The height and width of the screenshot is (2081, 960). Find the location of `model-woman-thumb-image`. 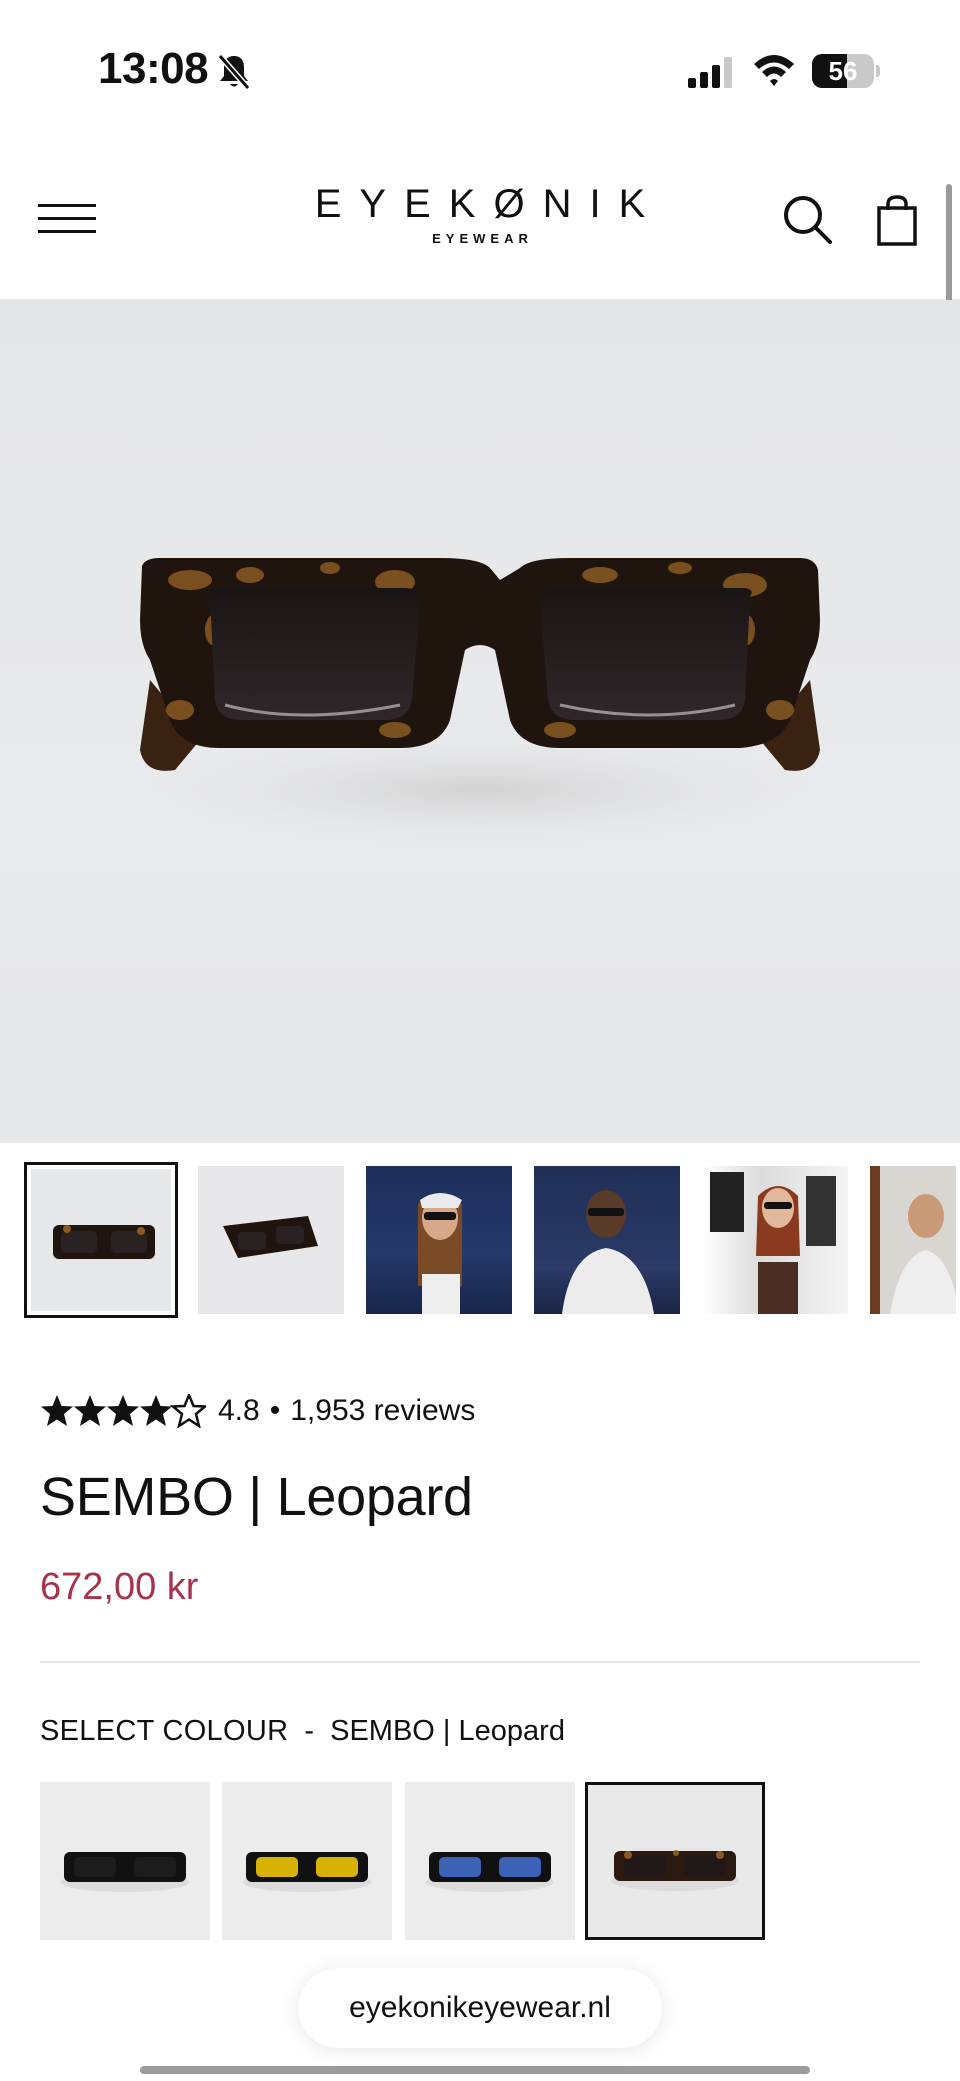

model-woman-thumb-image is located at coordinates (440, 1253).